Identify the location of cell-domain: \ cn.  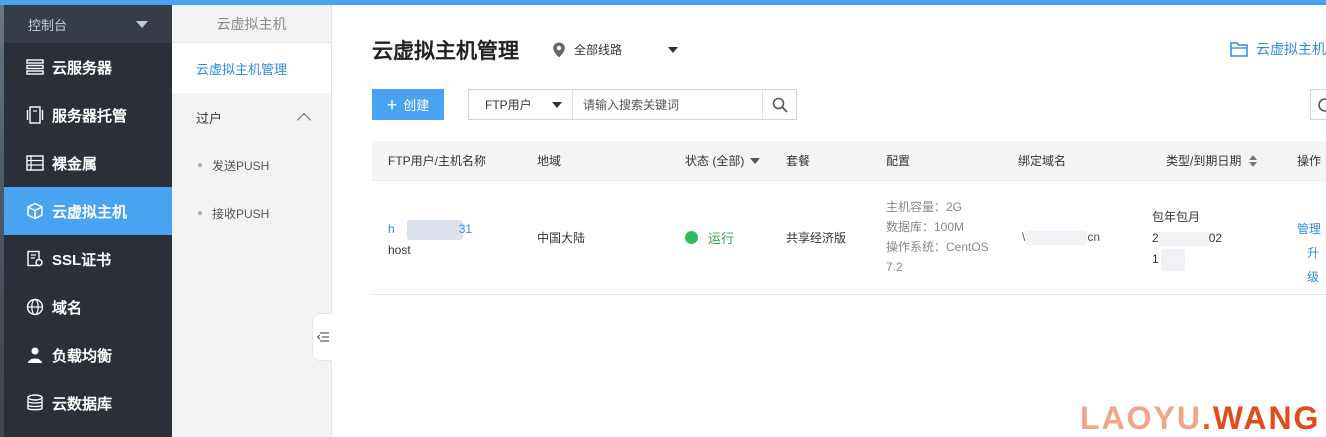
(1061, 237).